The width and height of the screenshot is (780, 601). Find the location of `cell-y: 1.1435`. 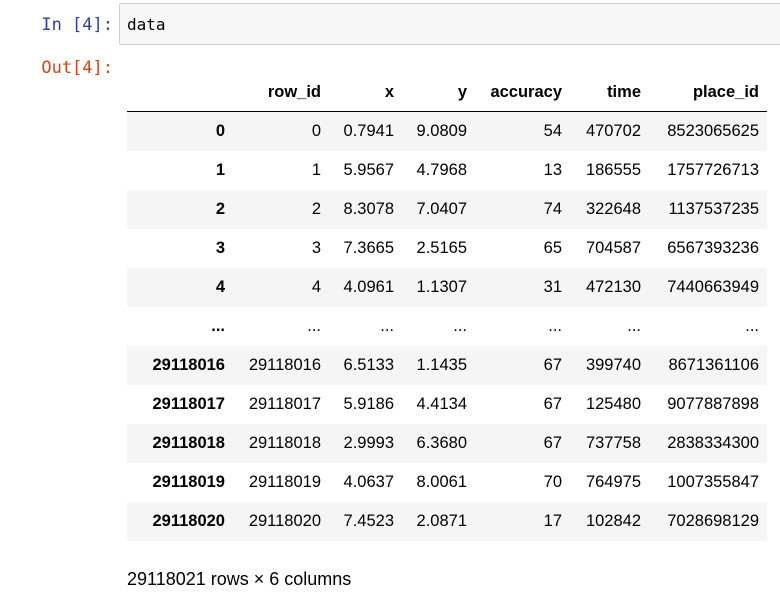

cell-y: 1.1435 is located at coordinates (441, 364).